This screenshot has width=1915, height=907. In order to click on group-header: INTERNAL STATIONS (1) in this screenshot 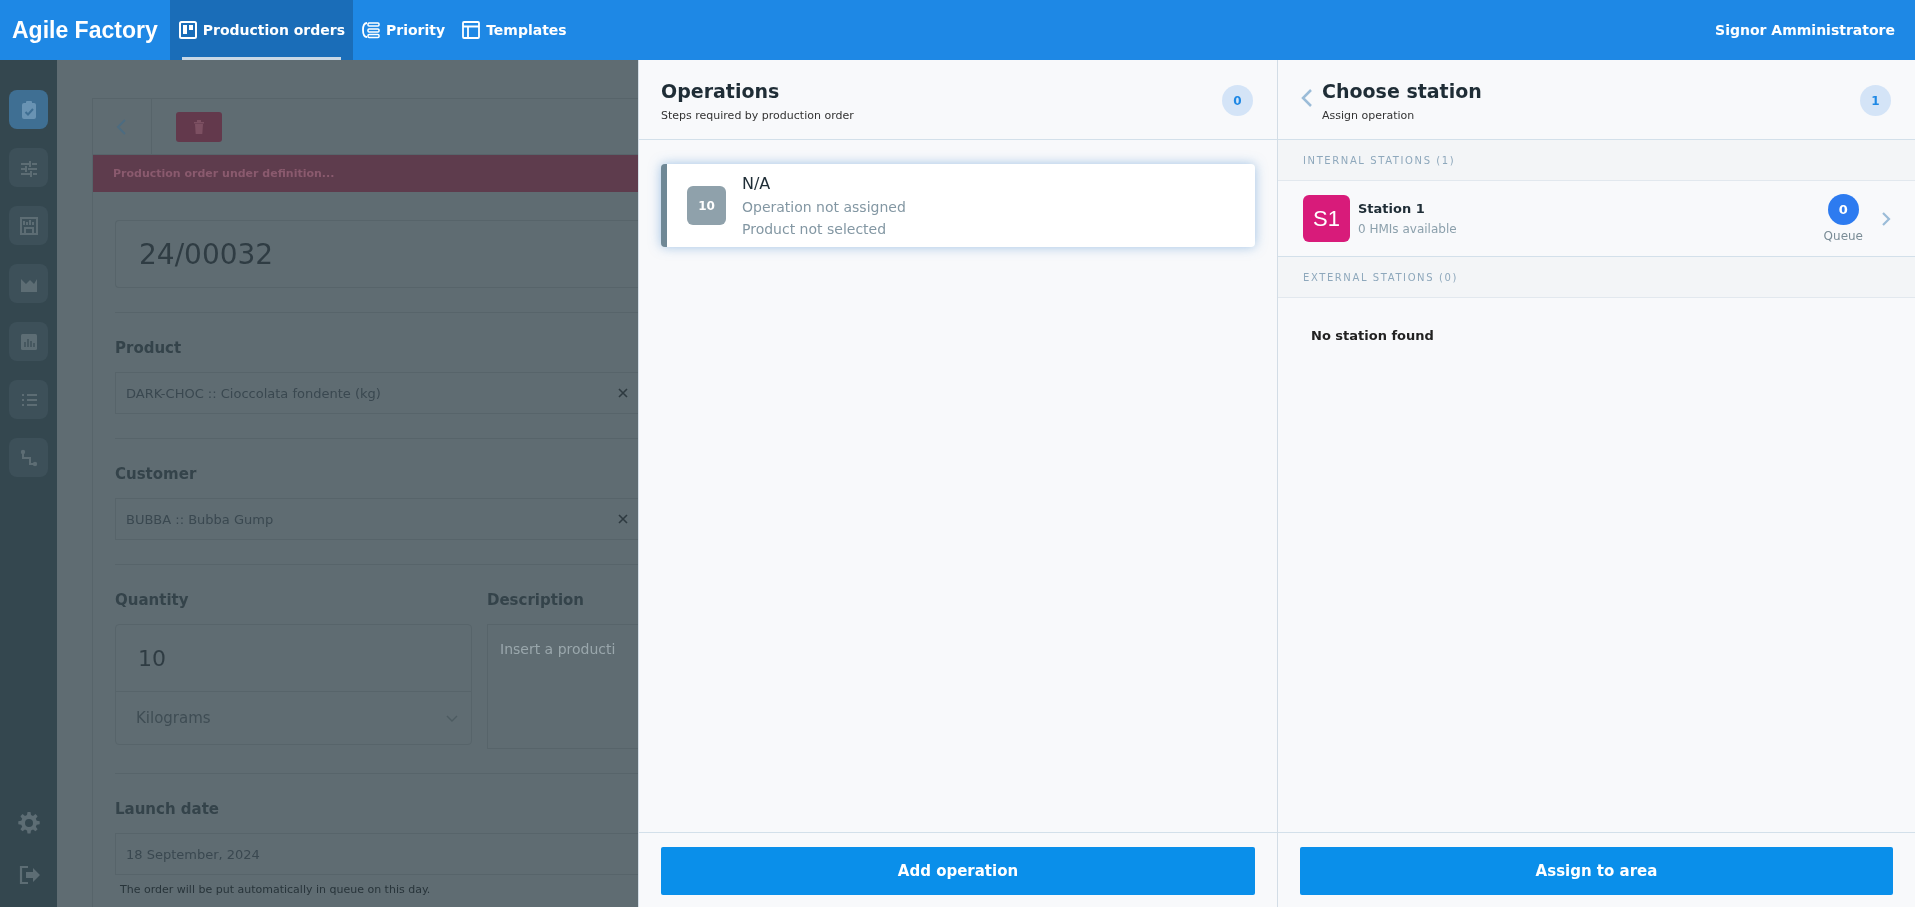, I will do `click(1596, 160)`.